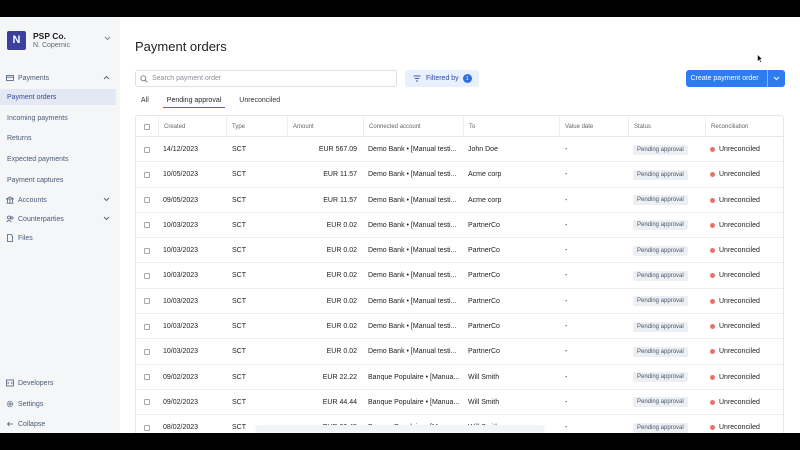  Describe the element at coordinates (744, 126) in the screenshot. I see `column-header-reconciliation: Reconciliation` at that location.